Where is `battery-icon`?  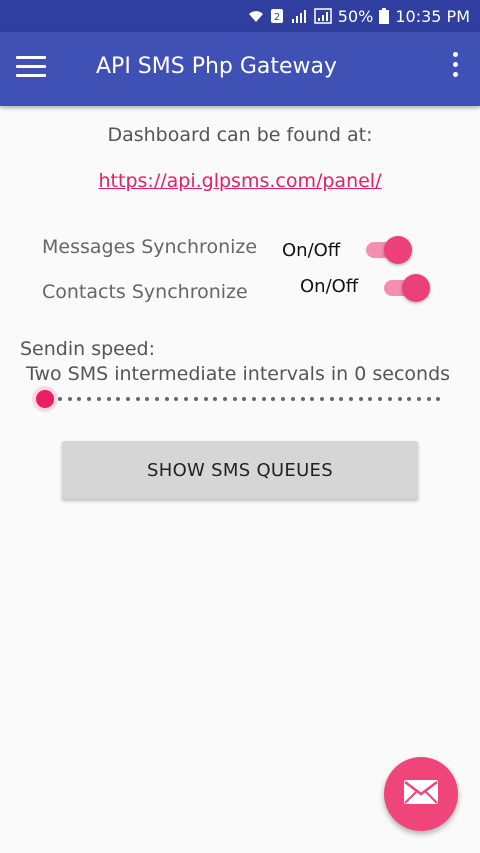
battery-icon is located at coordinates (384, 16).